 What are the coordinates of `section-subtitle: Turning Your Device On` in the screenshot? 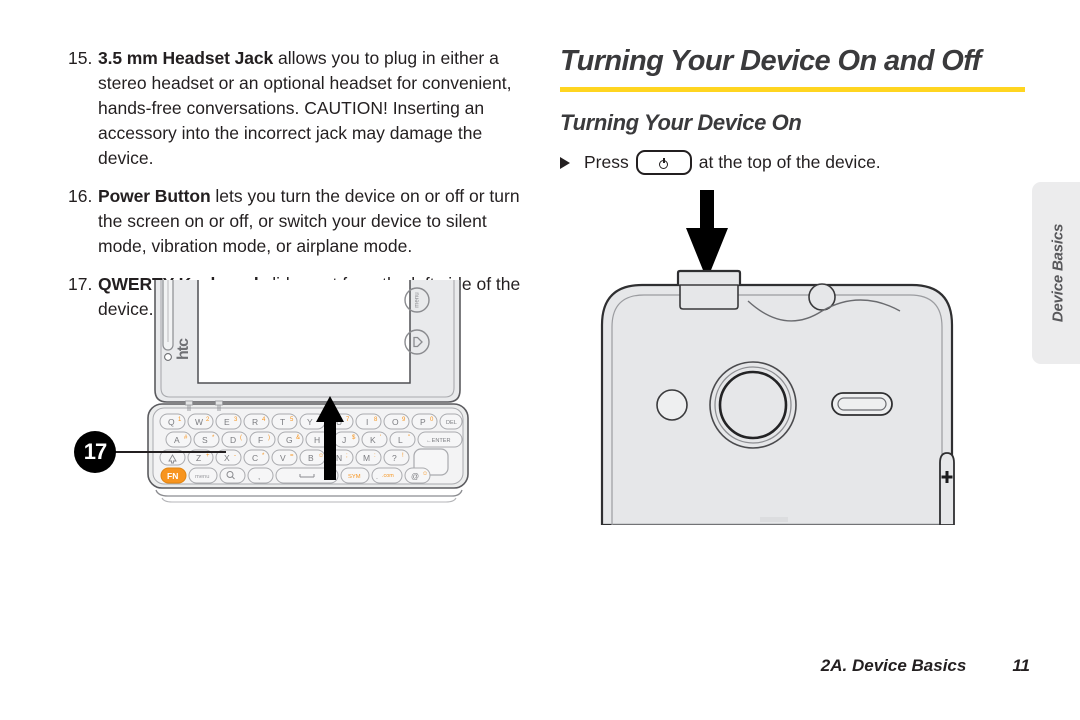 It's located at (681, 122).